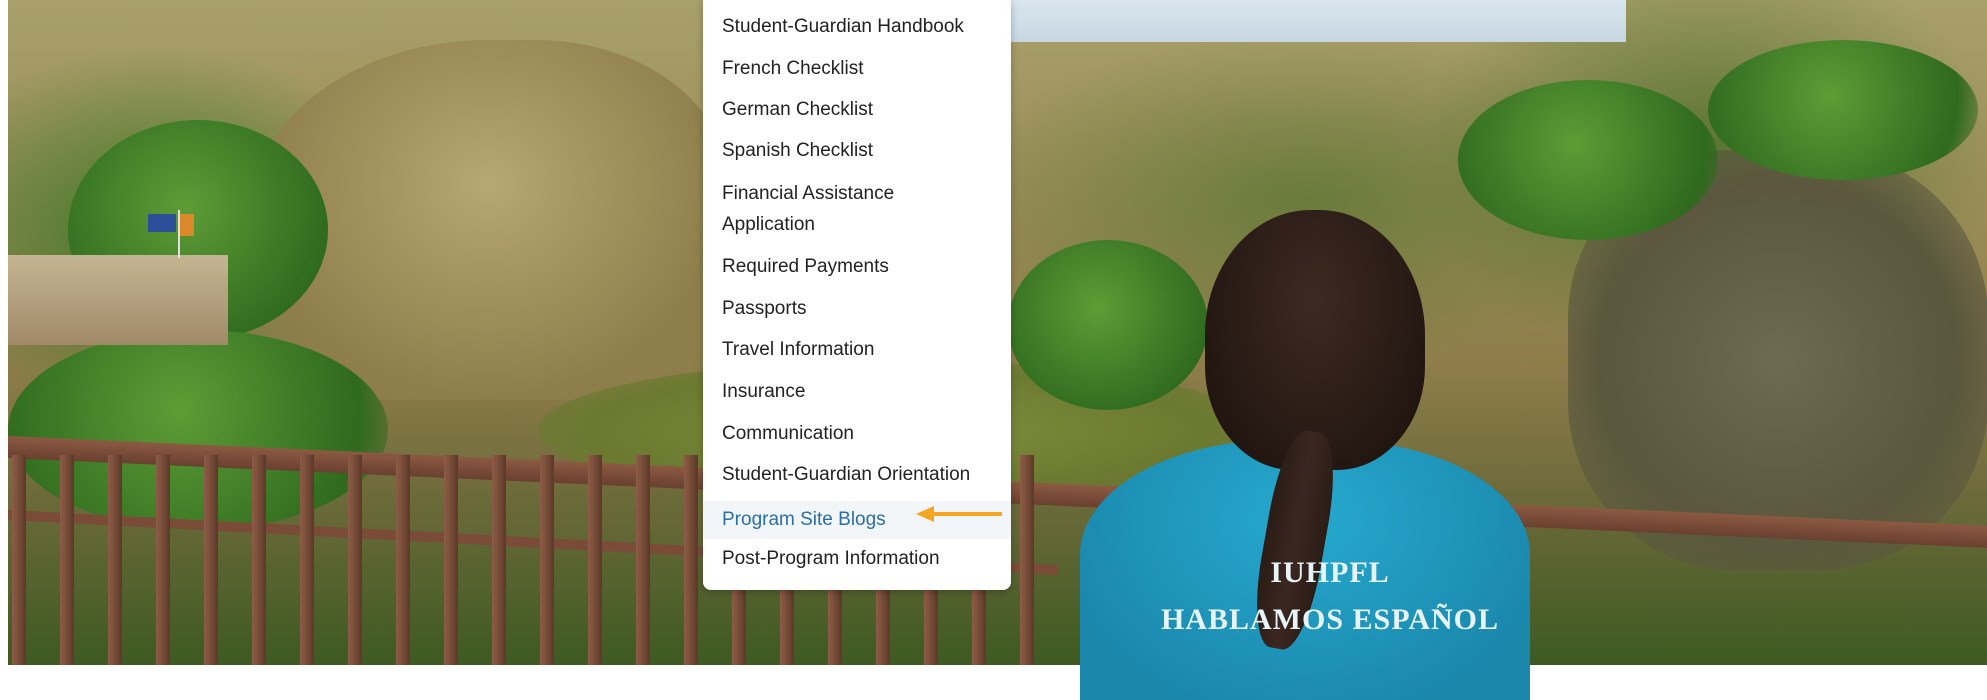 The height and width of the screenshot is (700, 1987). Describe the element at coordinates (764, 391) in the screenshot. I see `menu-item-label: Insurance` at that location.